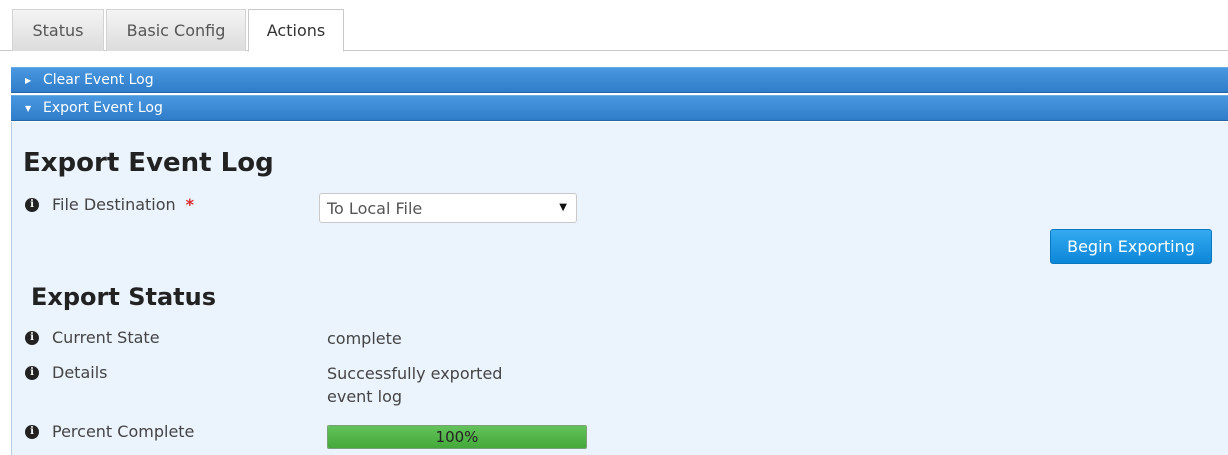 The height and width of the screenshot is (455, 1228). Describe the element at coordinates (296, 30) in the screenshot. I see `tab-actions: Actions` at that location.